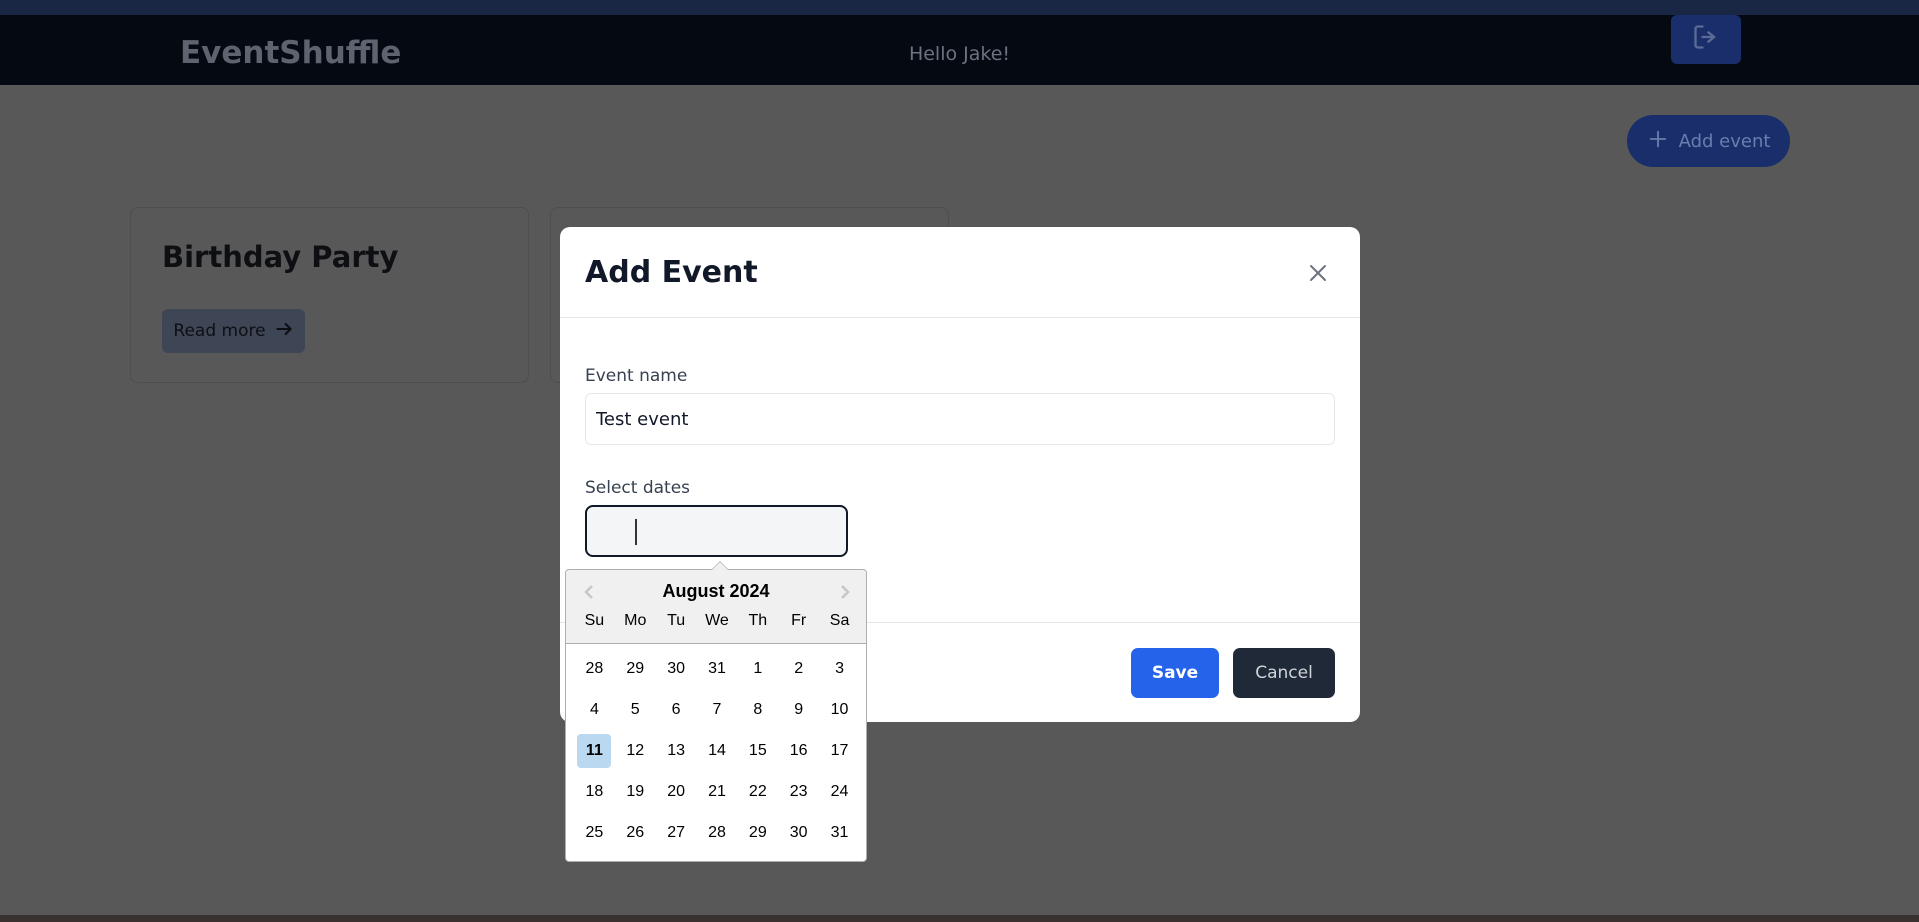 The image size is (1919, 922). I want to click on weekday-label: Th, so click(758, 620).